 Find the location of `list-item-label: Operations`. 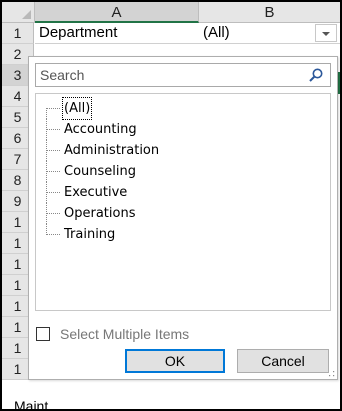

list-item-label: Operations is located at coordinates (100, 213).